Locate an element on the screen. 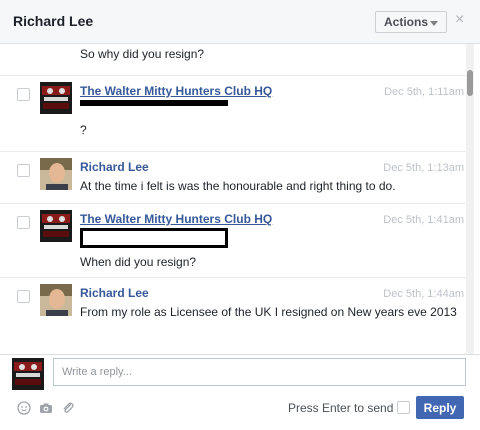 This screenshot has width=480, height=430. redaction-bar is located at coordinates (154, 103).